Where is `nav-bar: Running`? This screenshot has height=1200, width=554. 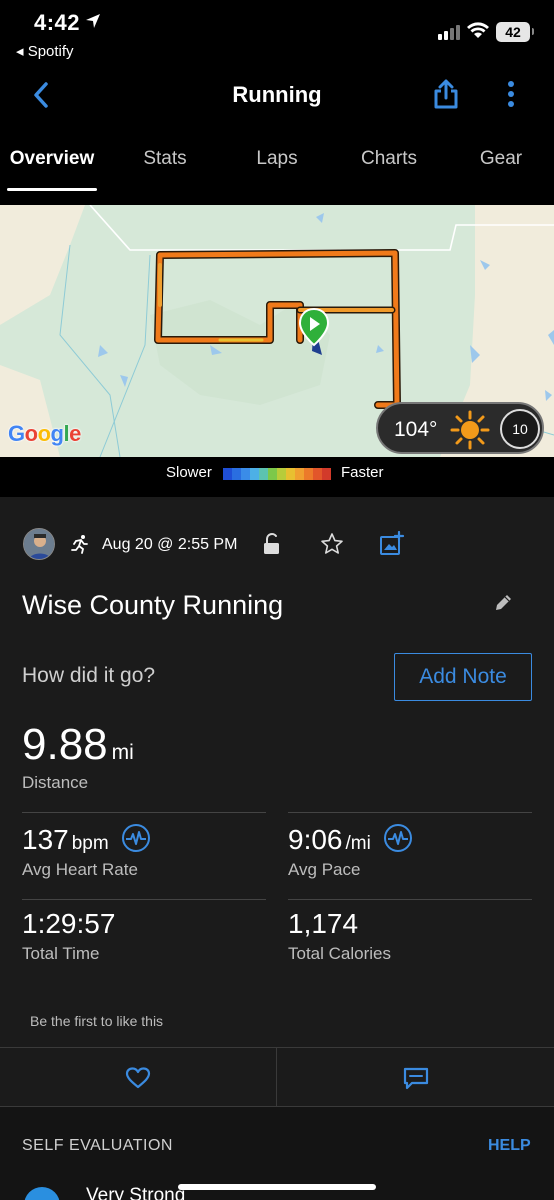
nav-bar: Running is located at coordinates (277, 96).